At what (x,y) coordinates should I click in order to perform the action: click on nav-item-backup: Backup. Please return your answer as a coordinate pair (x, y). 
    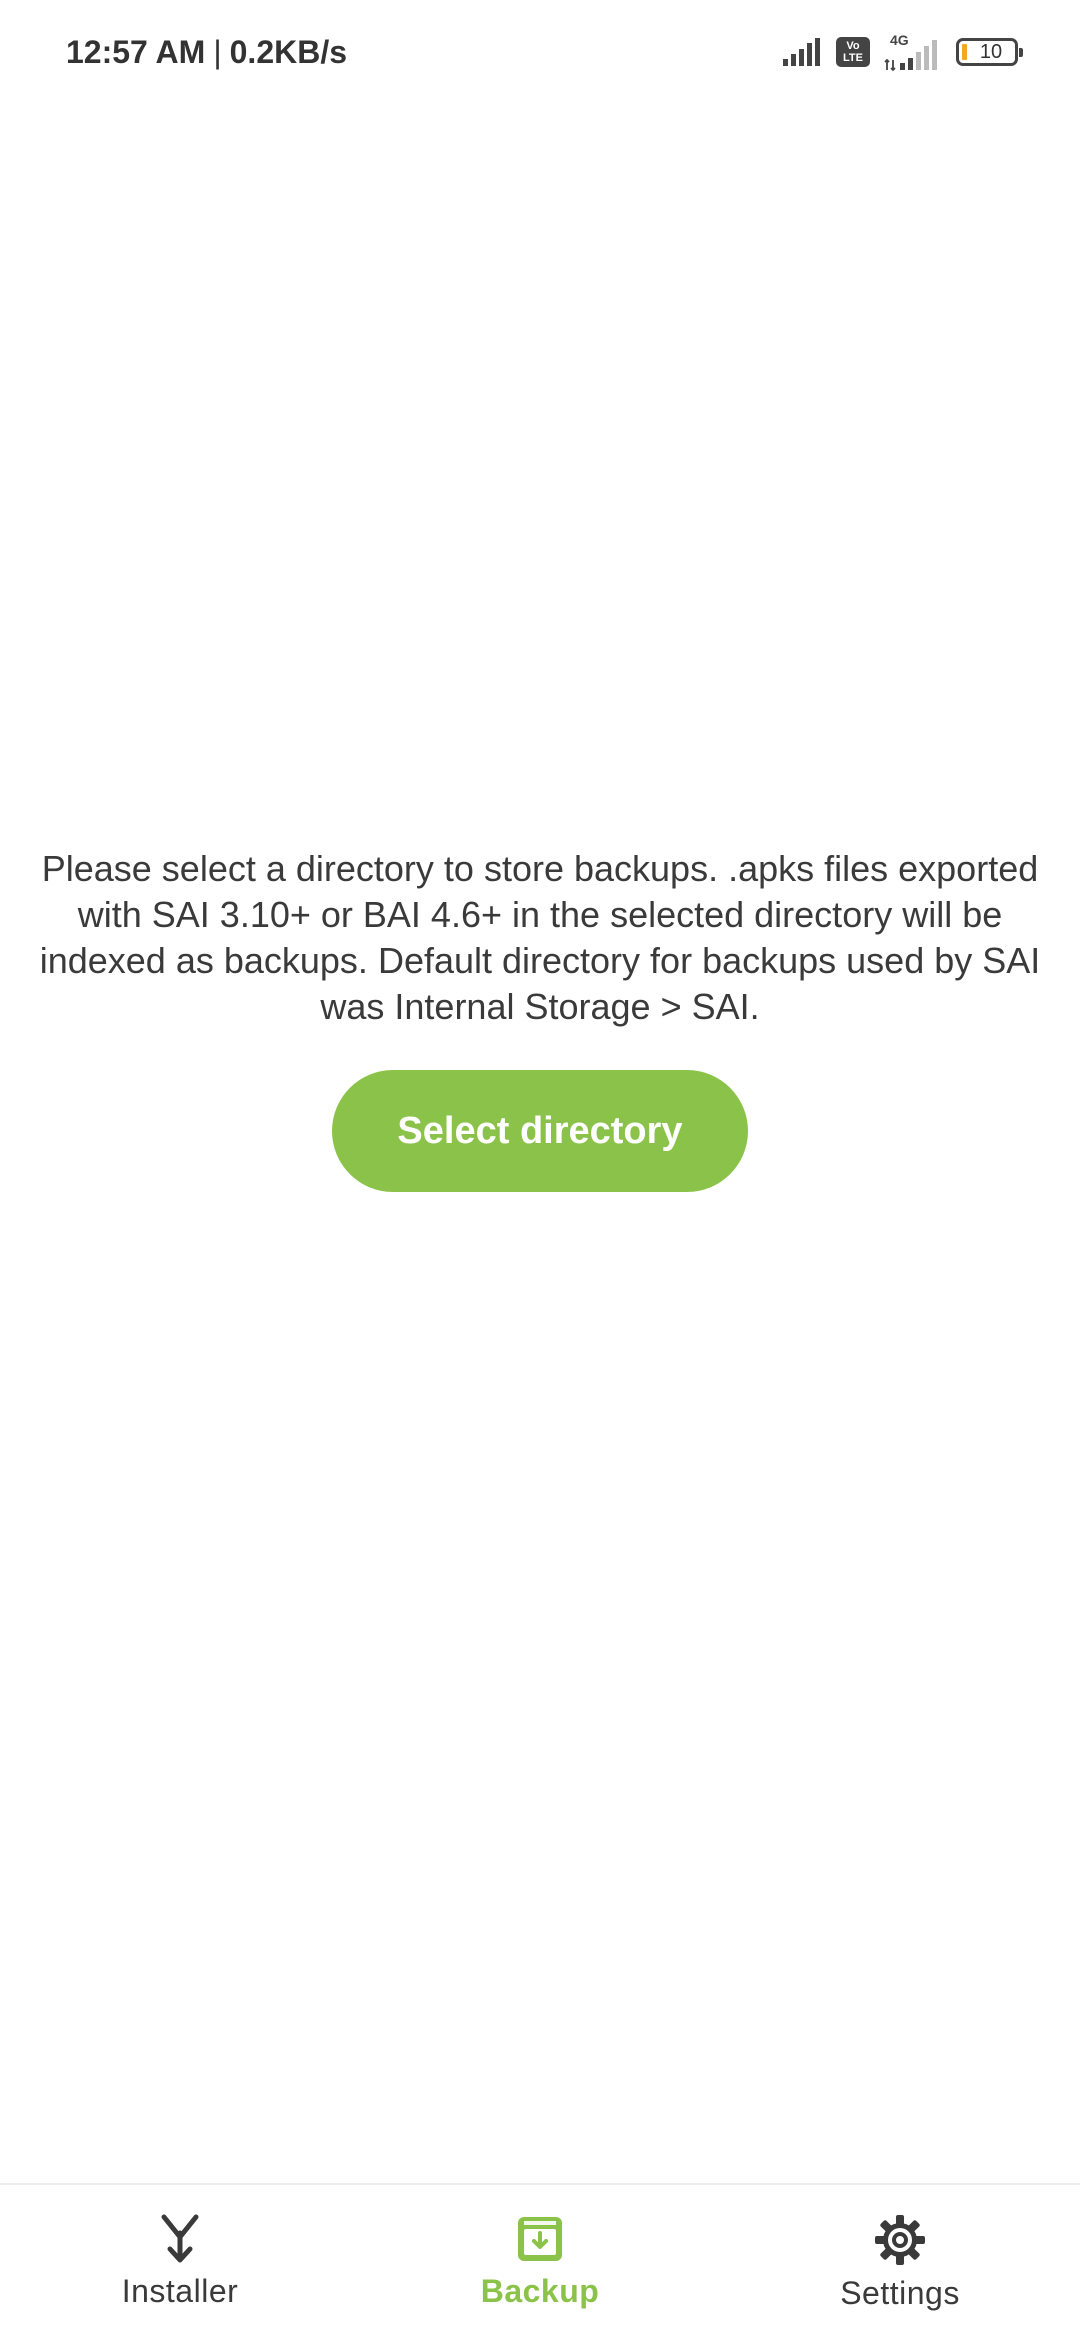
    Looking at the image, I should click on (540, 2262).